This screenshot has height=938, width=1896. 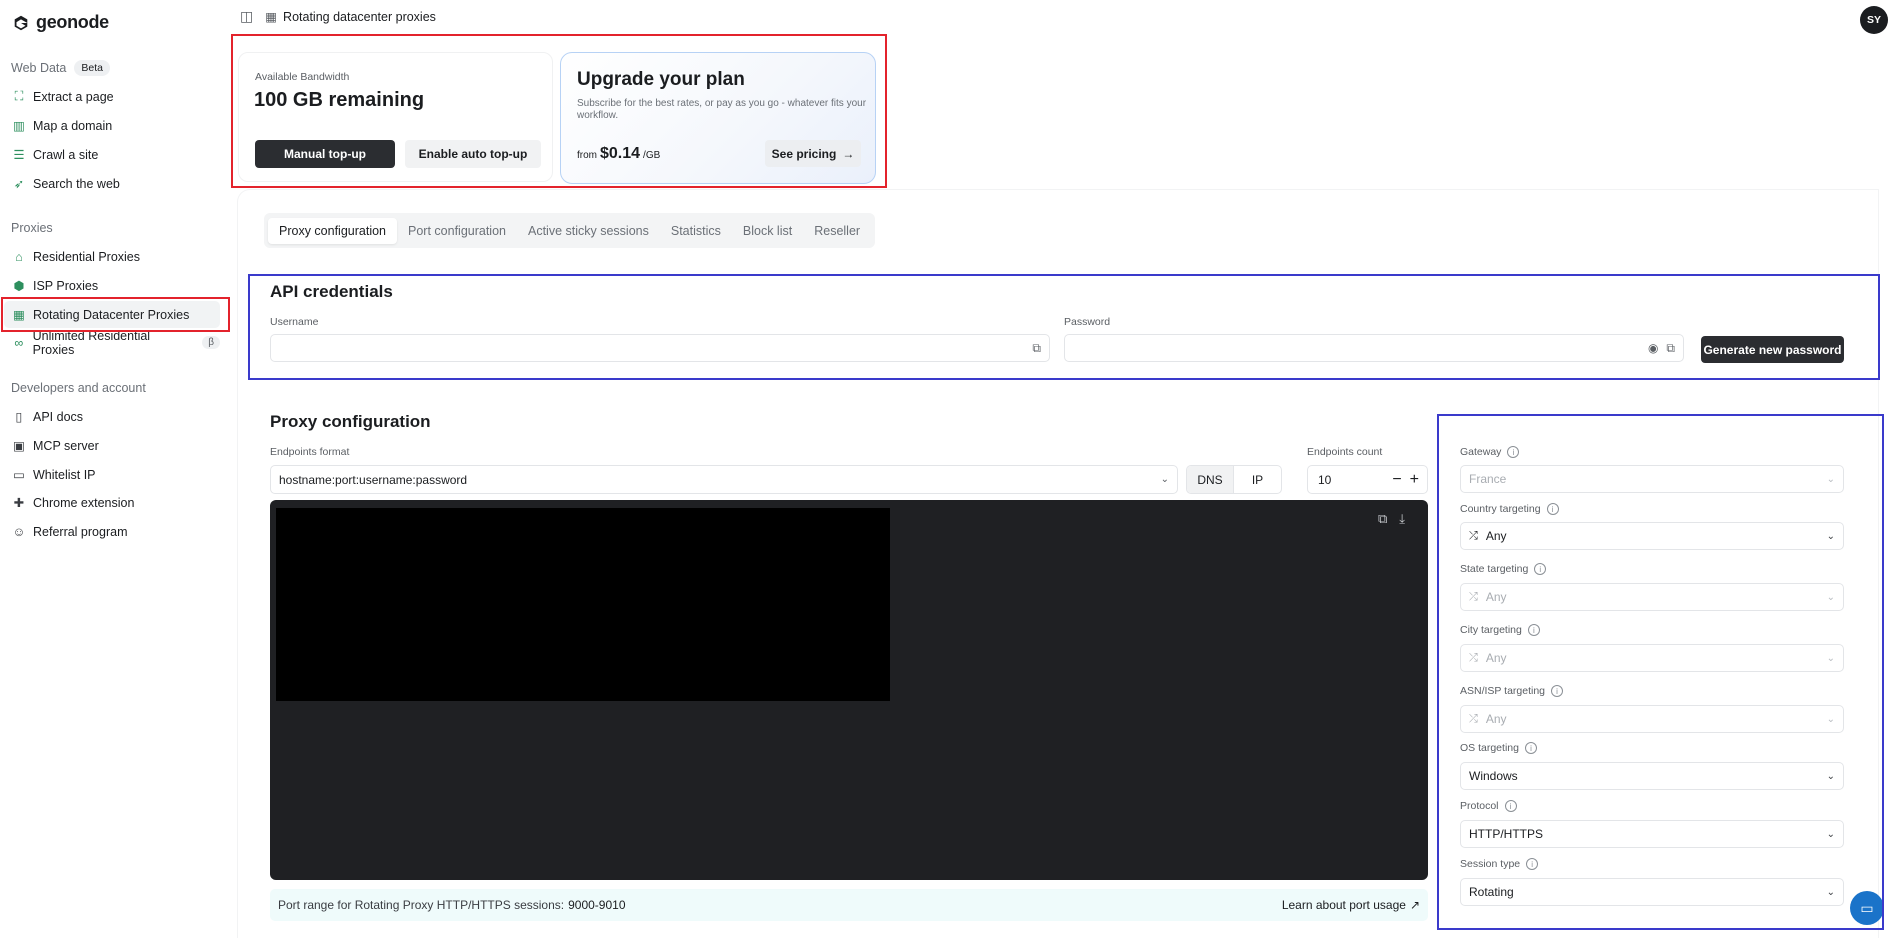 What do you see at coordinates (19, 286) in the screenshot?
I see `isp-icon: ⬢` at bounding box center [19, 286].